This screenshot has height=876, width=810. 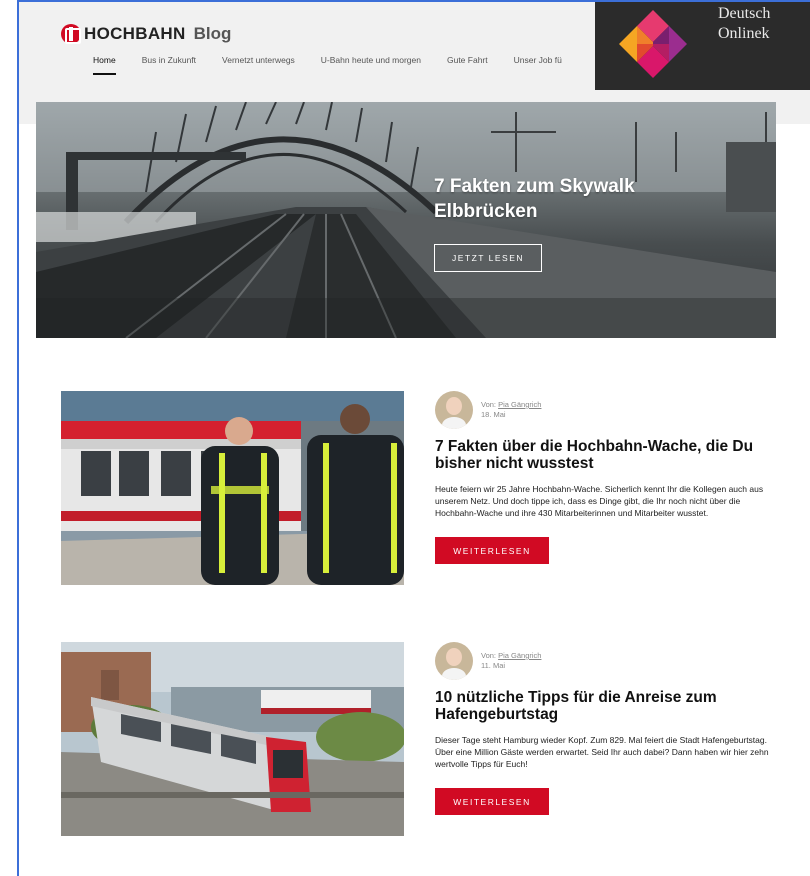 I want to click on nav-item-bus-in-zukunft: Bus in Zukunft, so click(x=169, y=65).